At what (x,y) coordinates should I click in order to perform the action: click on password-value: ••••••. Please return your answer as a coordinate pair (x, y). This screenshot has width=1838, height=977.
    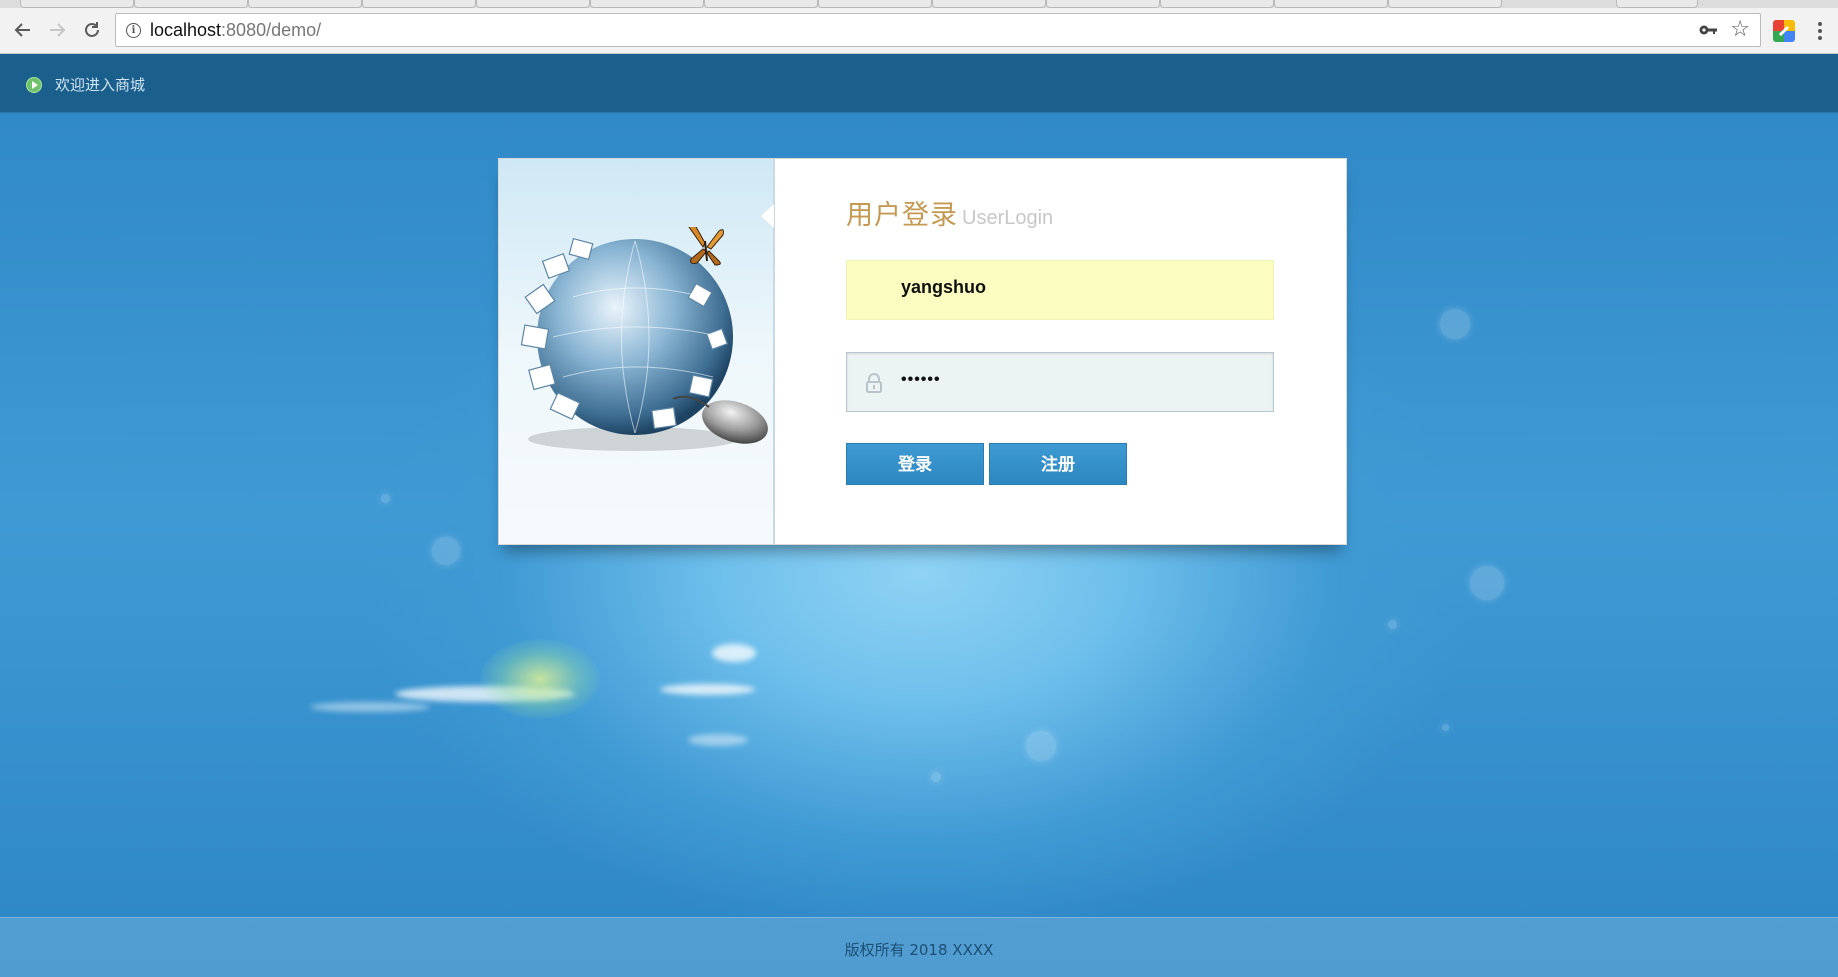
    Looking at the image, I should click on (921, 379).